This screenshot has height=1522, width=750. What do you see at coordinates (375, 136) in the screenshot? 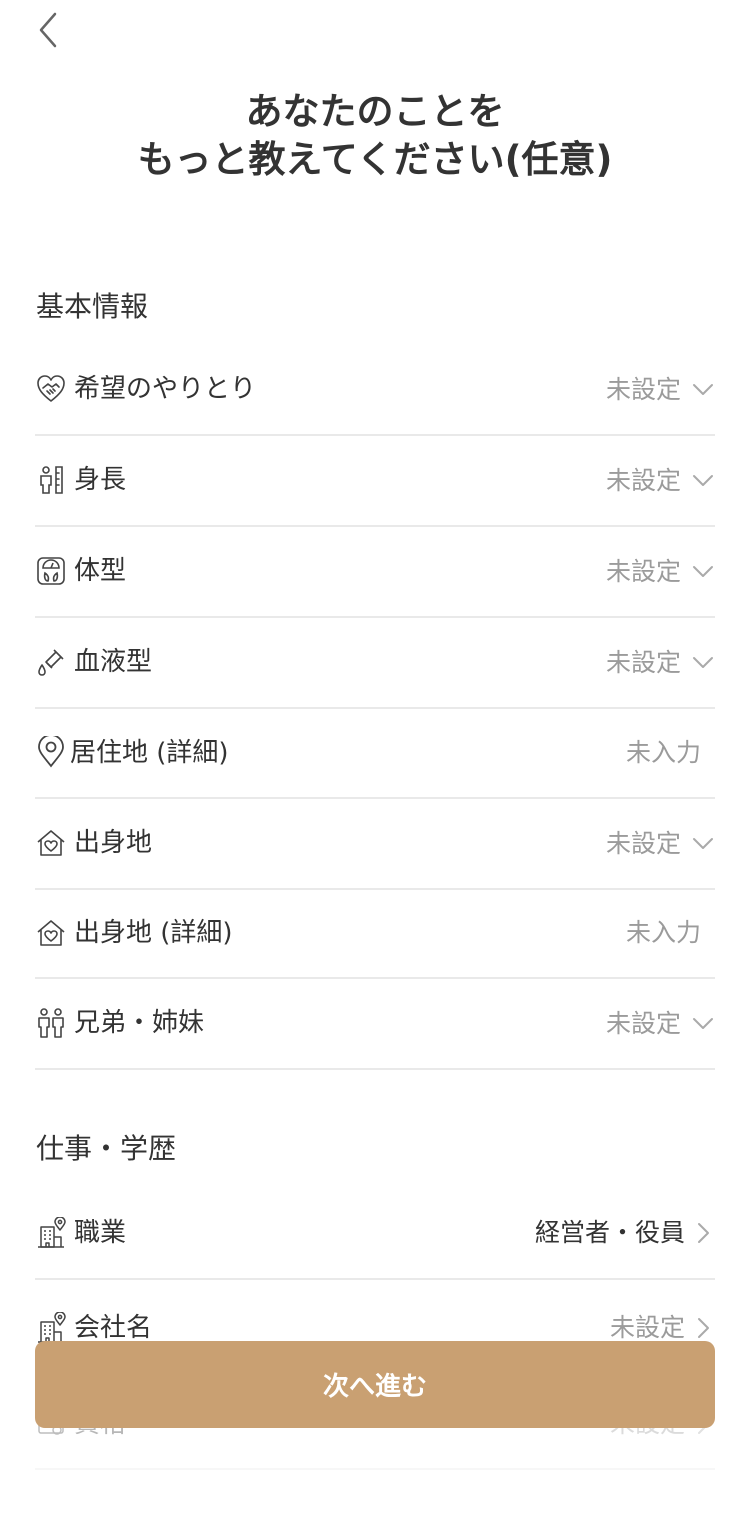
I see `page-title: あなたのことを もっと教えてください(任意)` at bounding box center [375, 136].